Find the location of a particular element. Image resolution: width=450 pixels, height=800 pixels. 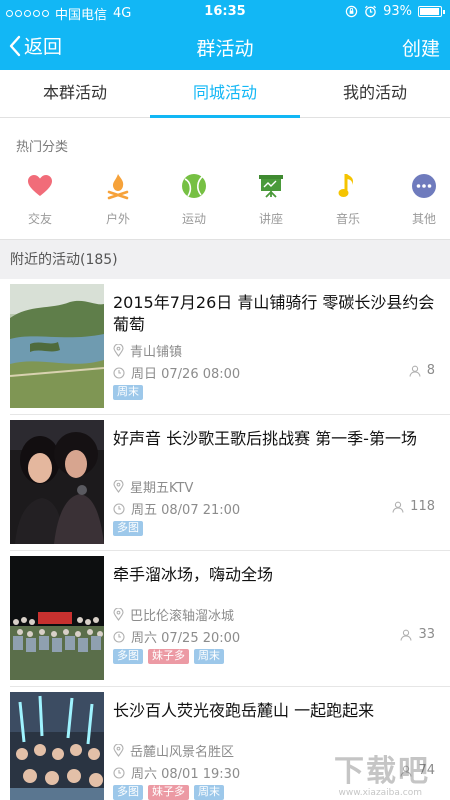

participant-count: 118 is located at coordinates (413, 506).